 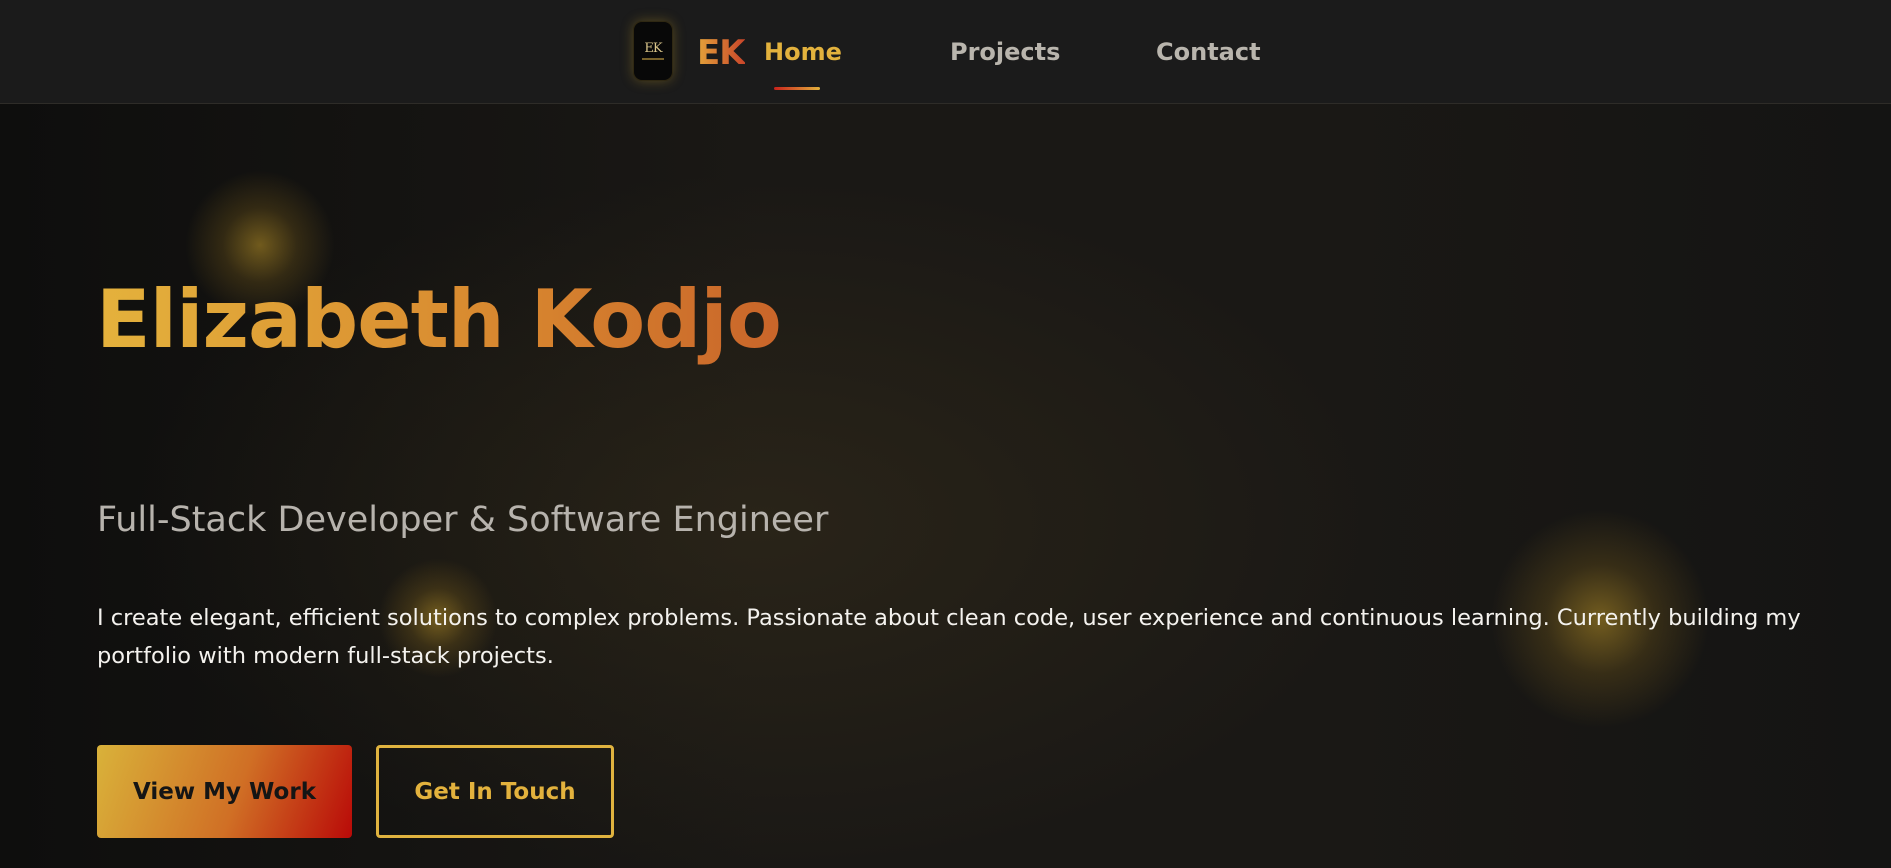 I want to click on nav-link-projects: Projects, so click(x=1005, y=52).